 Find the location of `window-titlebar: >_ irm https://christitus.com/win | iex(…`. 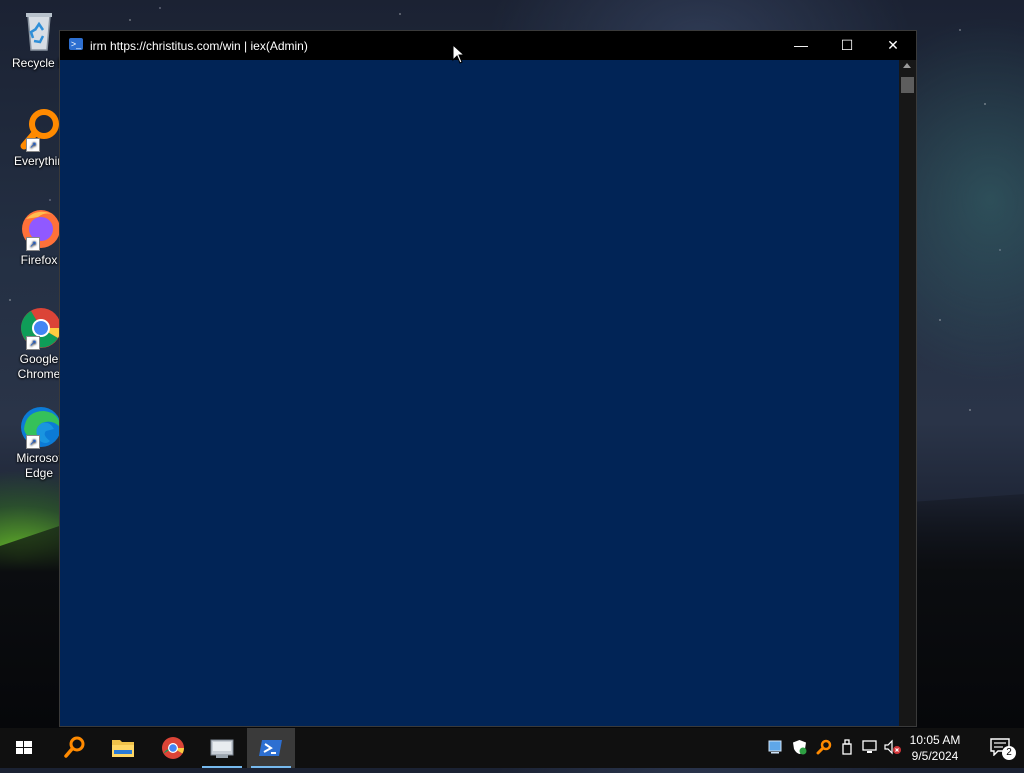

window-titlebar: >_ irm https://christitus.com/win | iex(… is located at coordinates (488, 45).